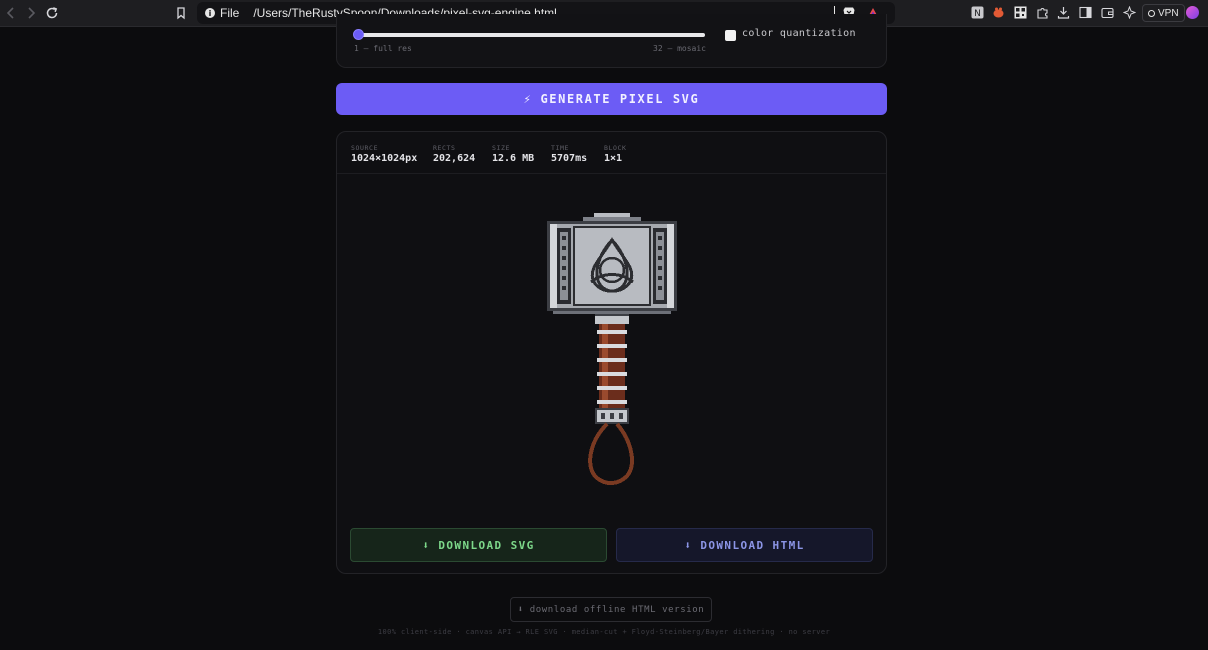 The height and width of the screenshot is (650, 1208). I want to click on pixel-svg-preview, so click(612, 351).